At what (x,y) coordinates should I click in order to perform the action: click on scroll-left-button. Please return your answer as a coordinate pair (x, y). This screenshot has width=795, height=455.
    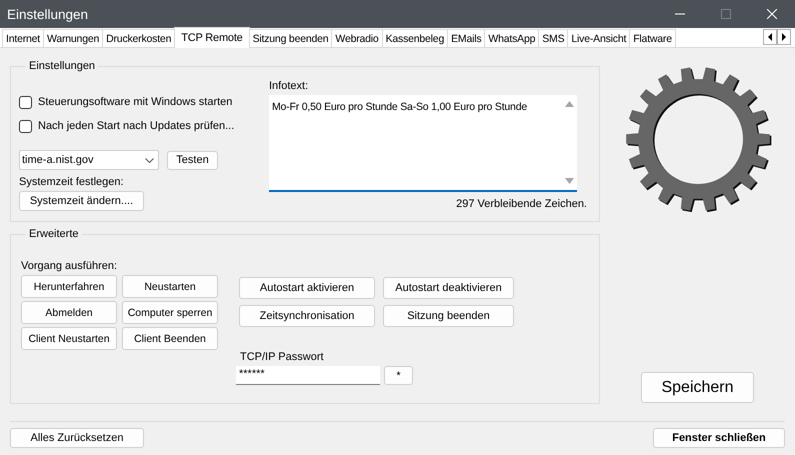
    Looking at the image, I should click on (770, 37).